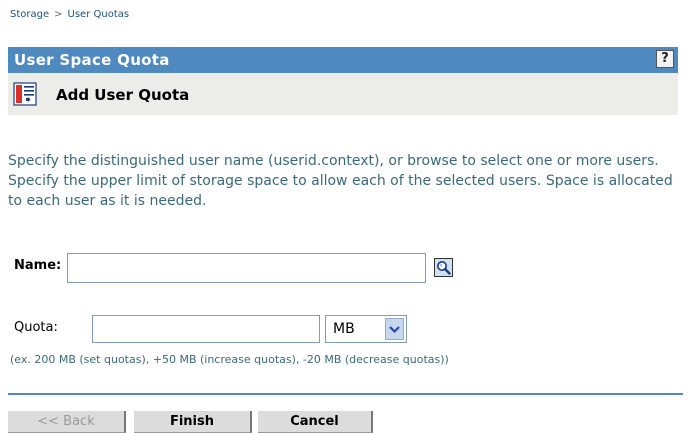 Image resolution: width=688 pixels, height=433 pixels. What do you see at coordinates (665, 59) in the screenshot?
I see `help-button: ?` at bounding box center [665, 59].